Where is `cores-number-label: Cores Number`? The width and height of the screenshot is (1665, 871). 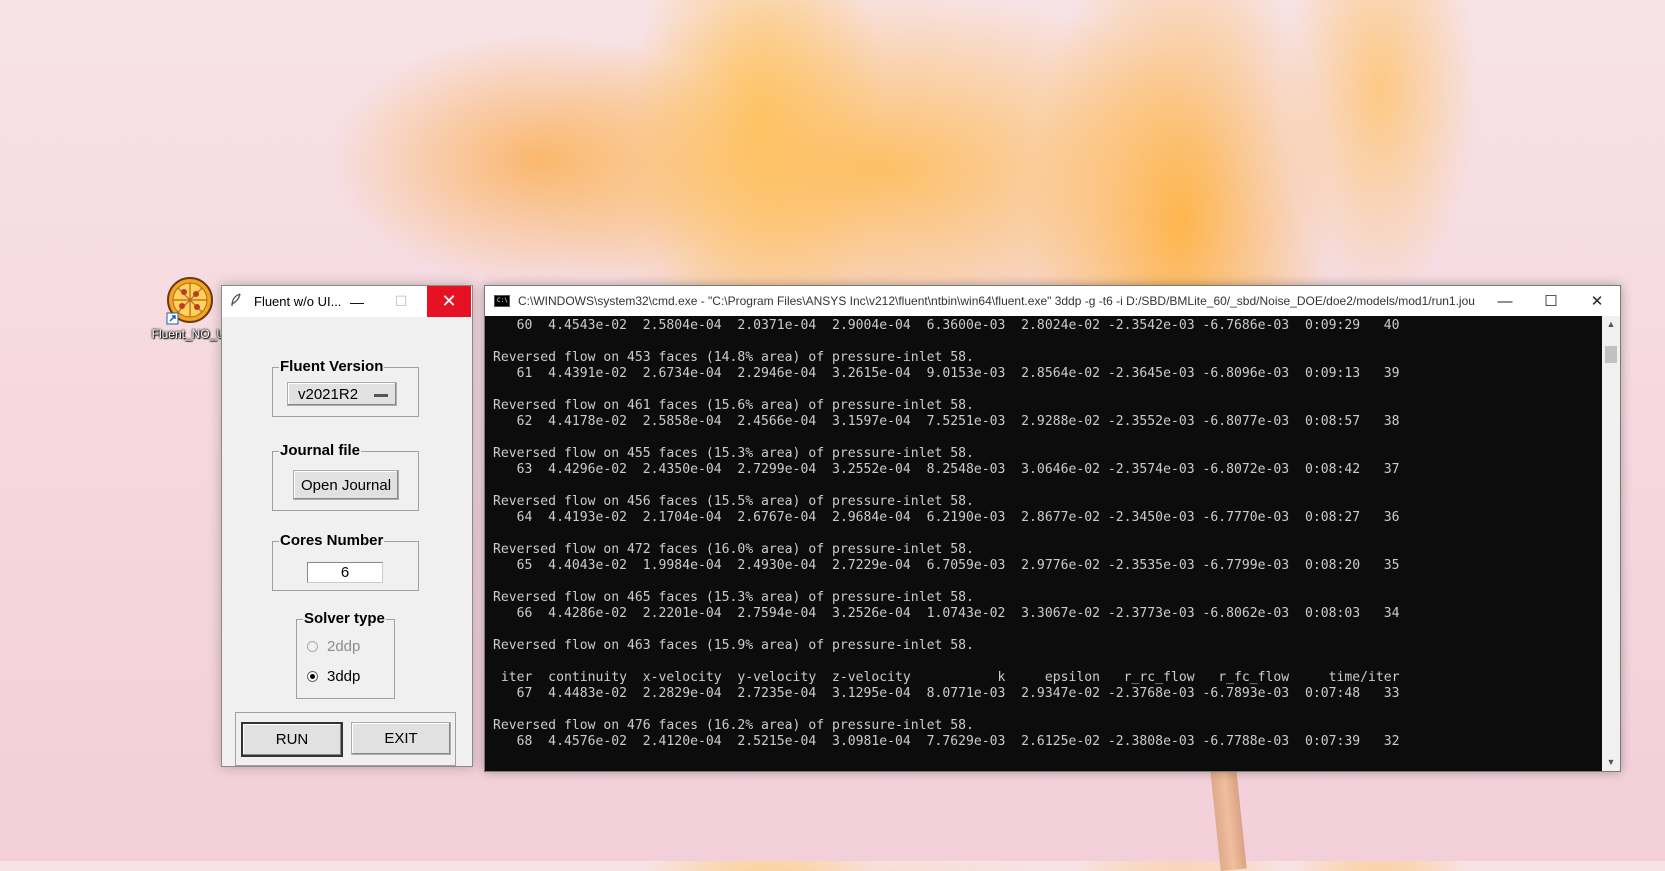 cores-number-label: Cores Number is located at coordinates (332, 540).